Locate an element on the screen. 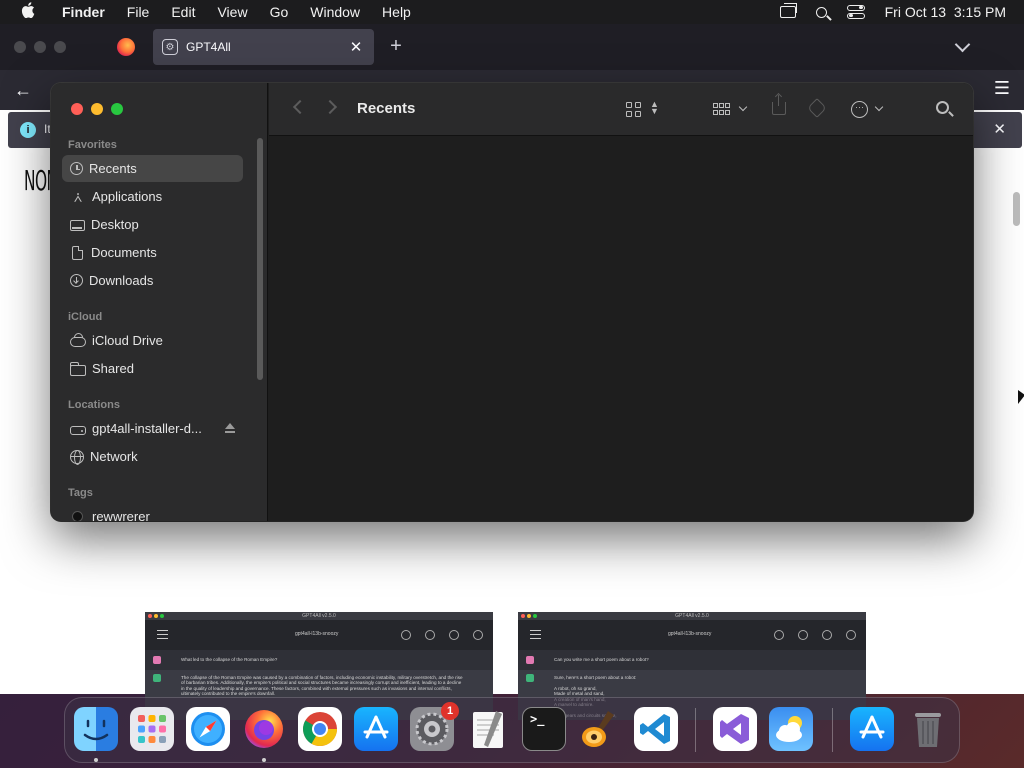 Image resolution: width=1024 pixels, height=768 pixels. group-chevron-down-icon is located at coordinates (743, 107).